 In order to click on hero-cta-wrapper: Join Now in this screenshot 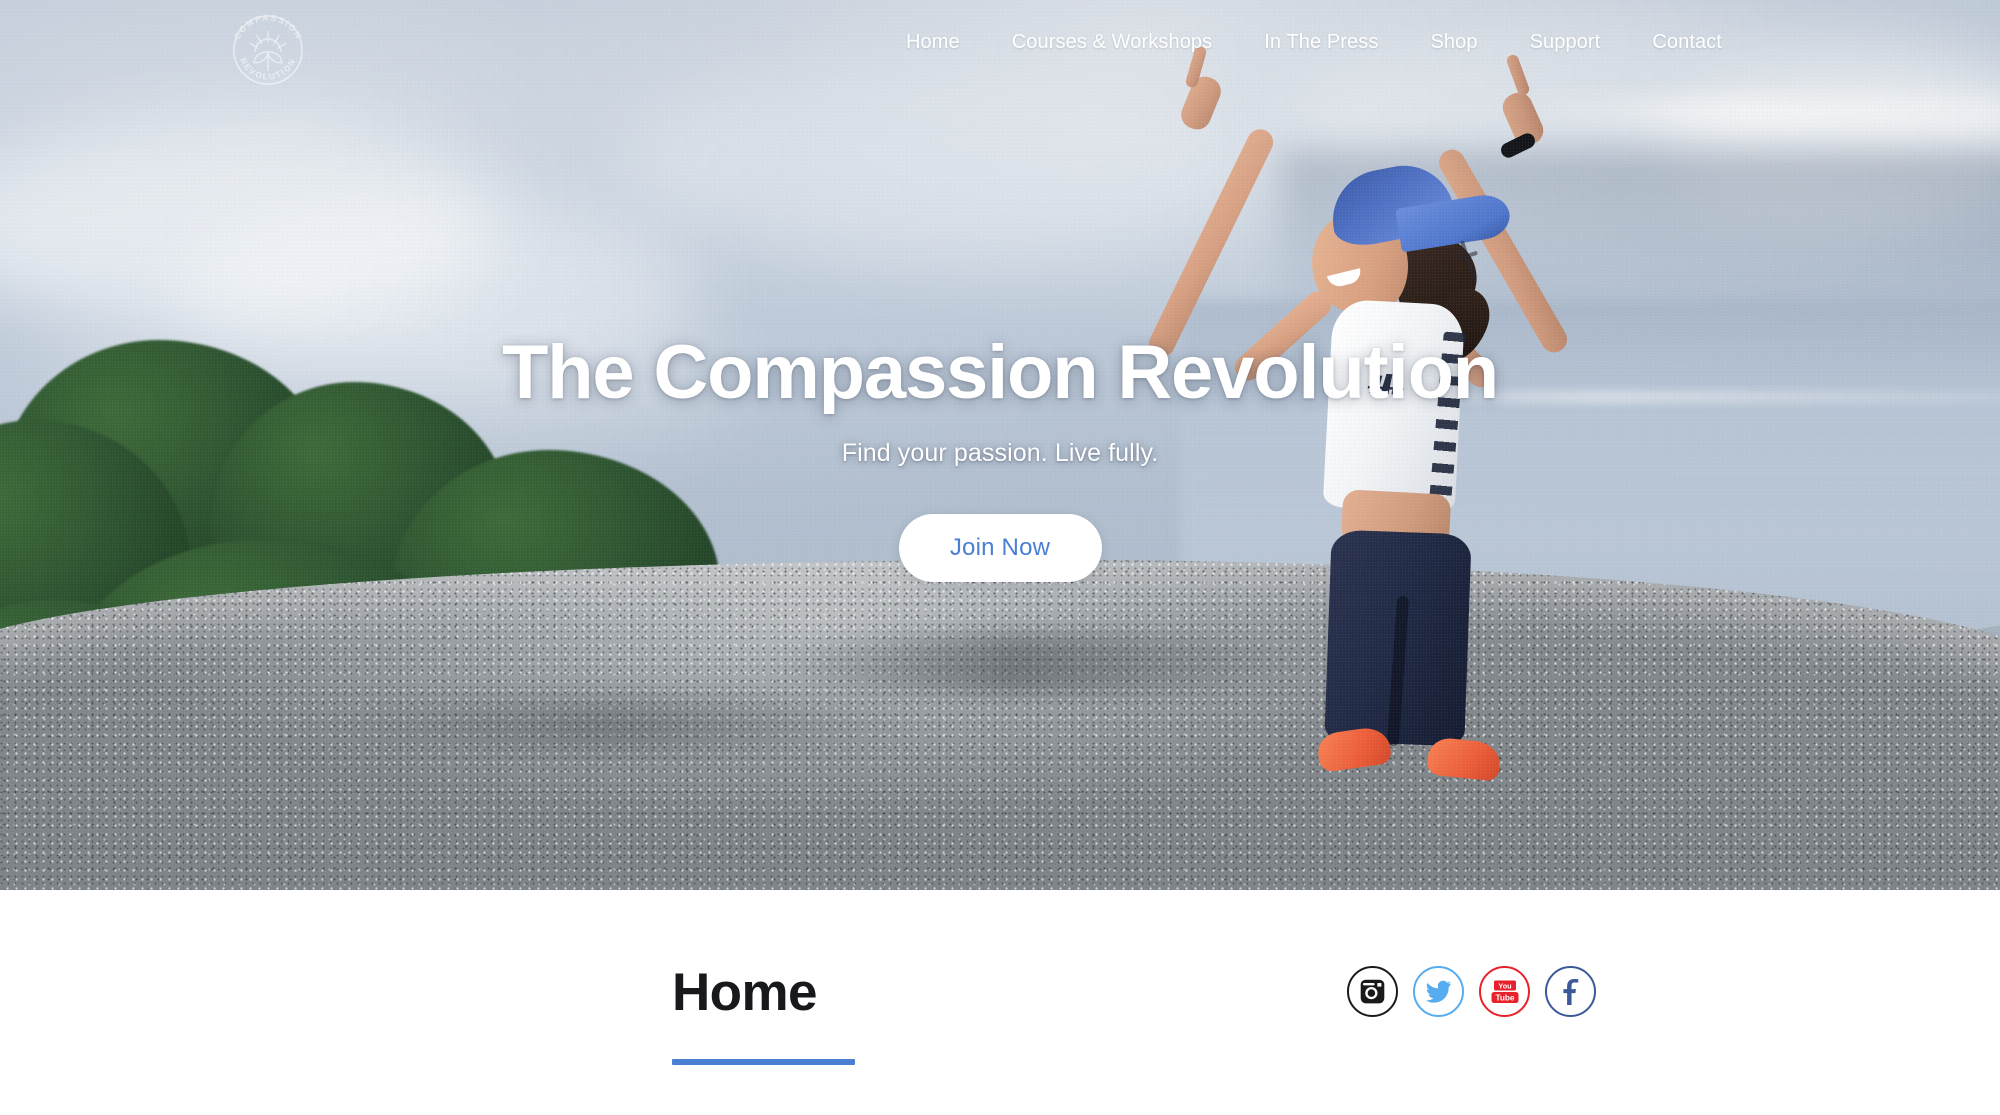, I will do `click(1000, 547)`.